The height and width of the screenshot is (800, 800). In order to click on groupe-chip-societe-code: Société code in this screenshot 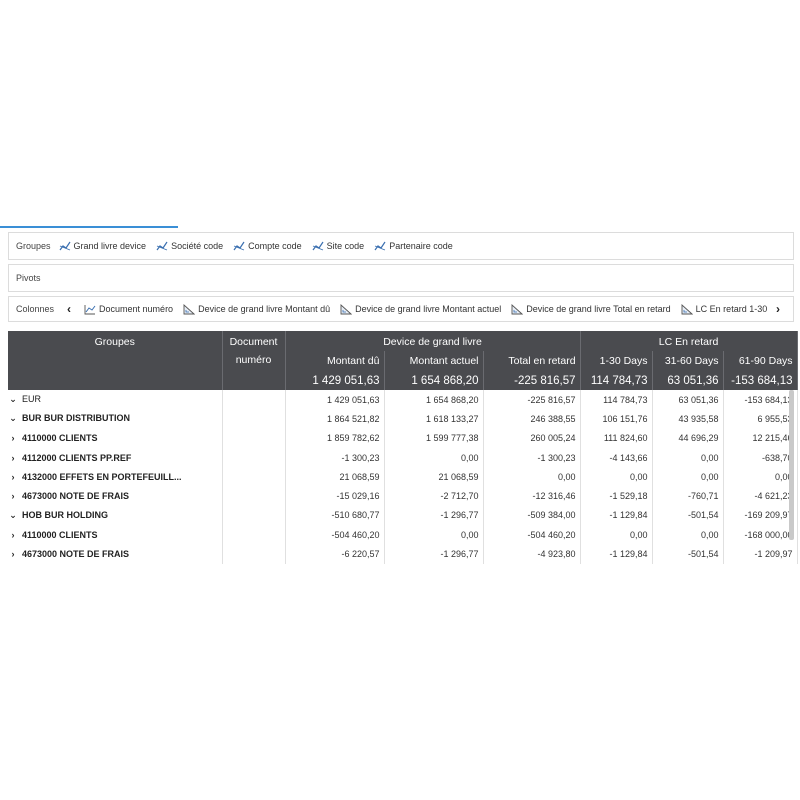, I will do `click(189, 246)`.